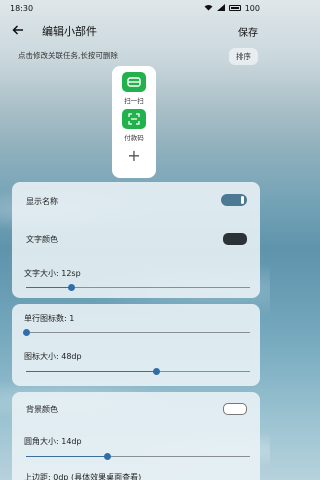 The height and width of the screenshot is (480, 320). I want to click on icons-per-row-label: 单行图标数: 1, so click(49, 318).